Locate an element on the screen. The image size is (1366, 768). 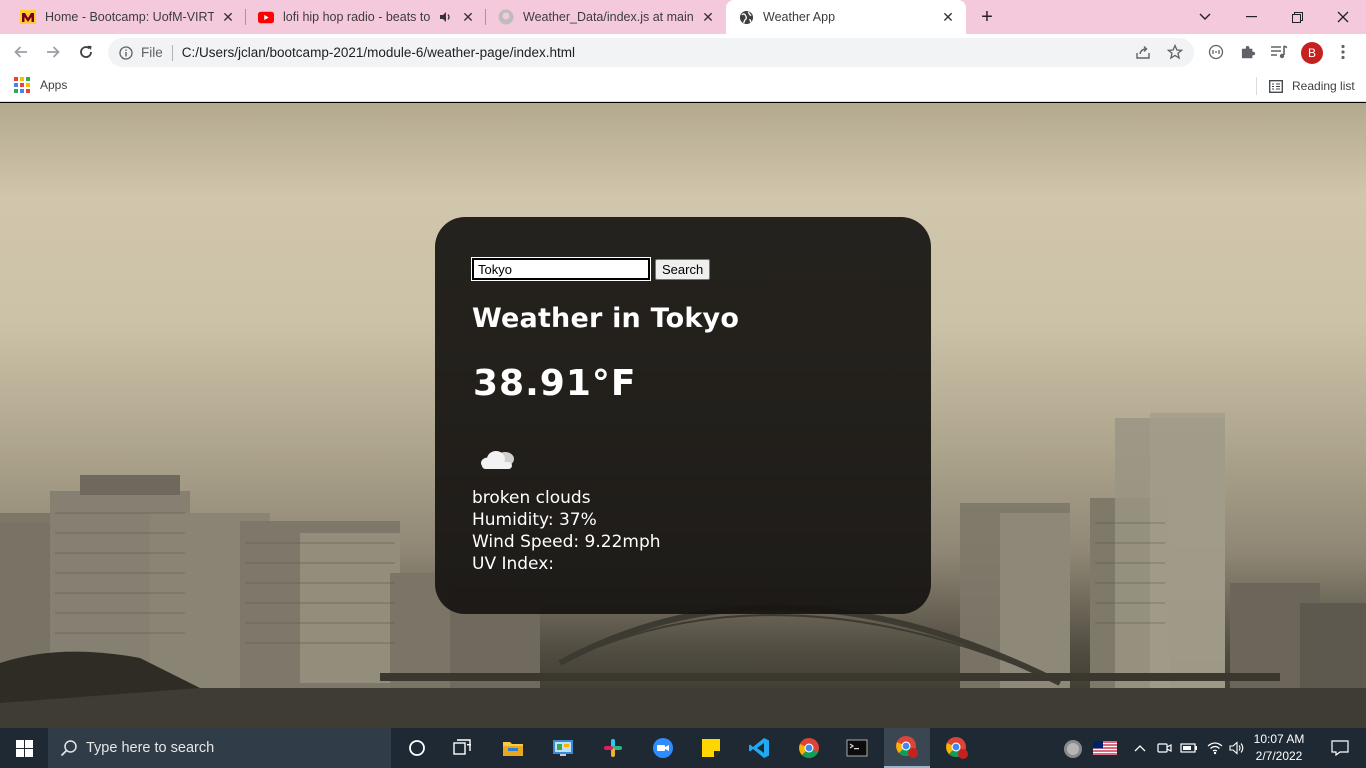
sticky-notes-icon is located at coordinates (711, 748).